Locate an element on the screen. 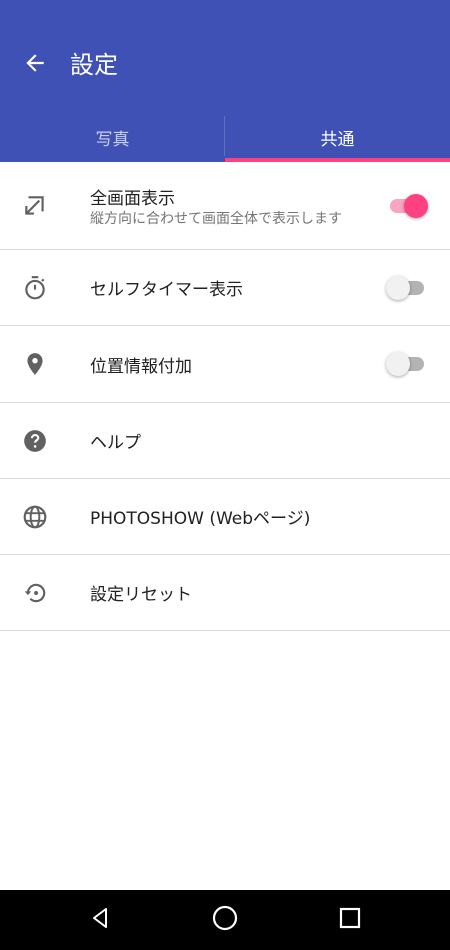  recents-square-icon is located at coordinates (350, 920).